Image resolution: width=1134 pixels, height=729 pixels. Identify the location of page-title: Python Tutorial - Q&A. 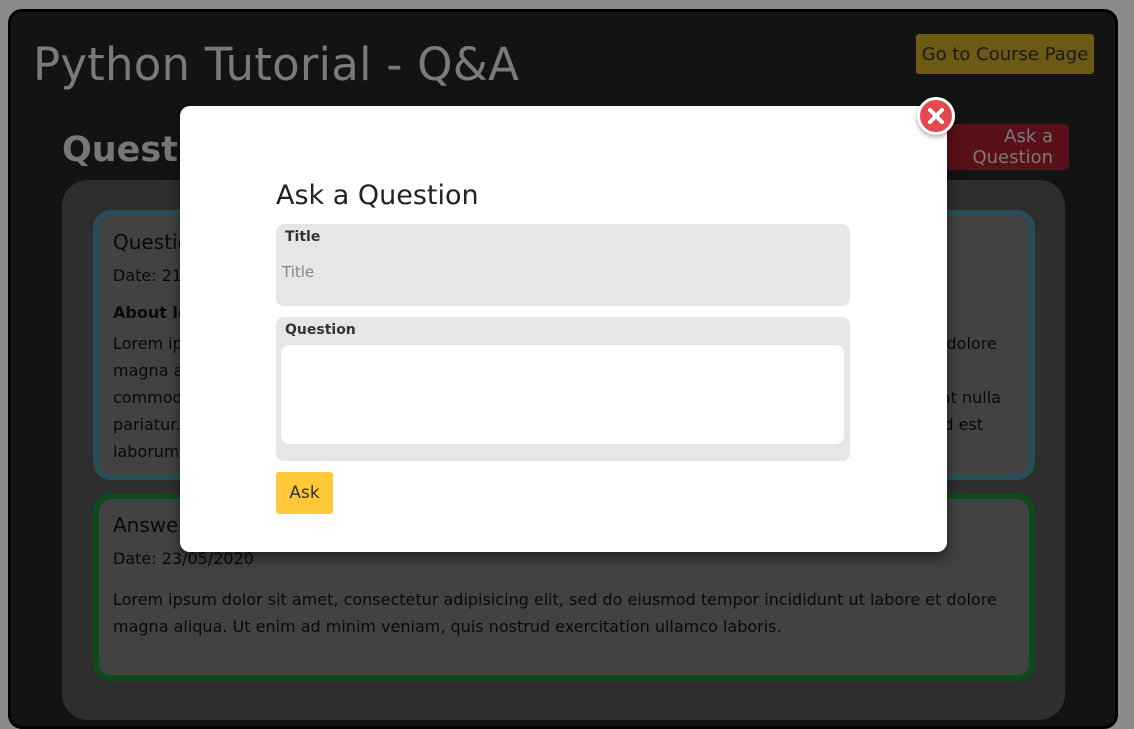
(276, 64).